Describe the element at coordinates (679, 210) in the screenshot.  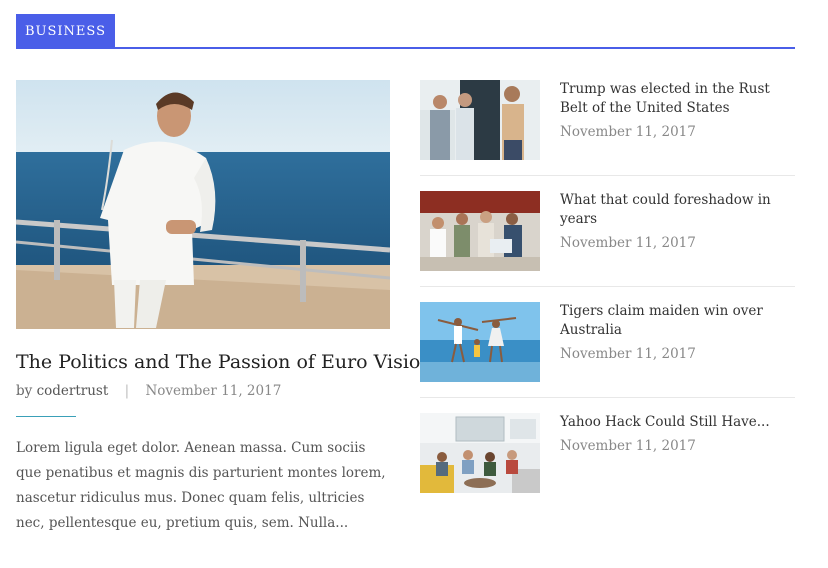
I see `side-post-2-title: What that could foreshadow in years` at that location.